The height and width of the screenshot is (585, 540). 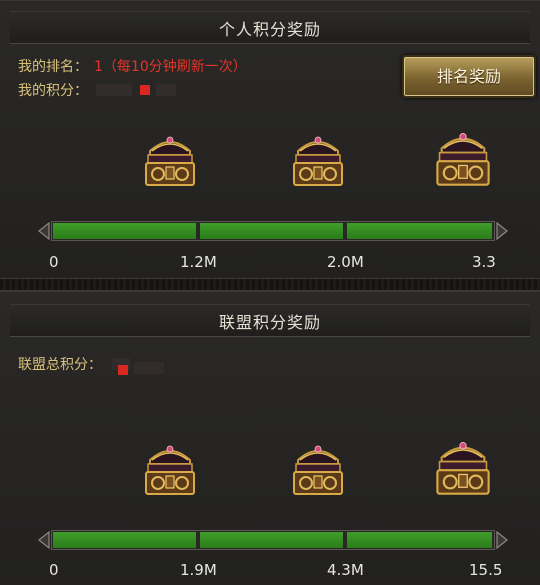 I want to click on tick-label: 4.3M, so click(x=345, y=570).